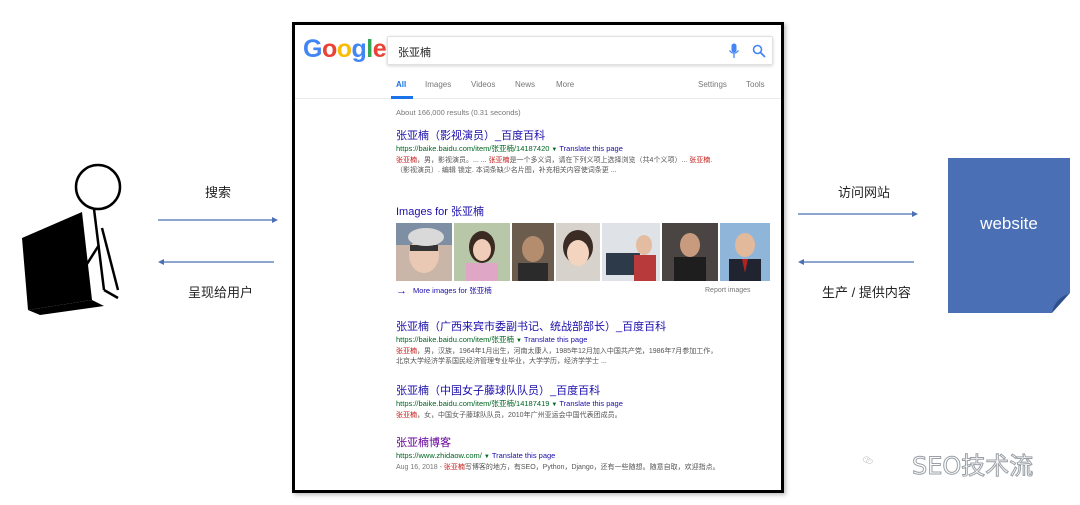 The height and width of the screenshot is (505, 1080). Describe the element at coordinates (858, 214) in the screenshot. I see `arrow-right-visit` at that location.